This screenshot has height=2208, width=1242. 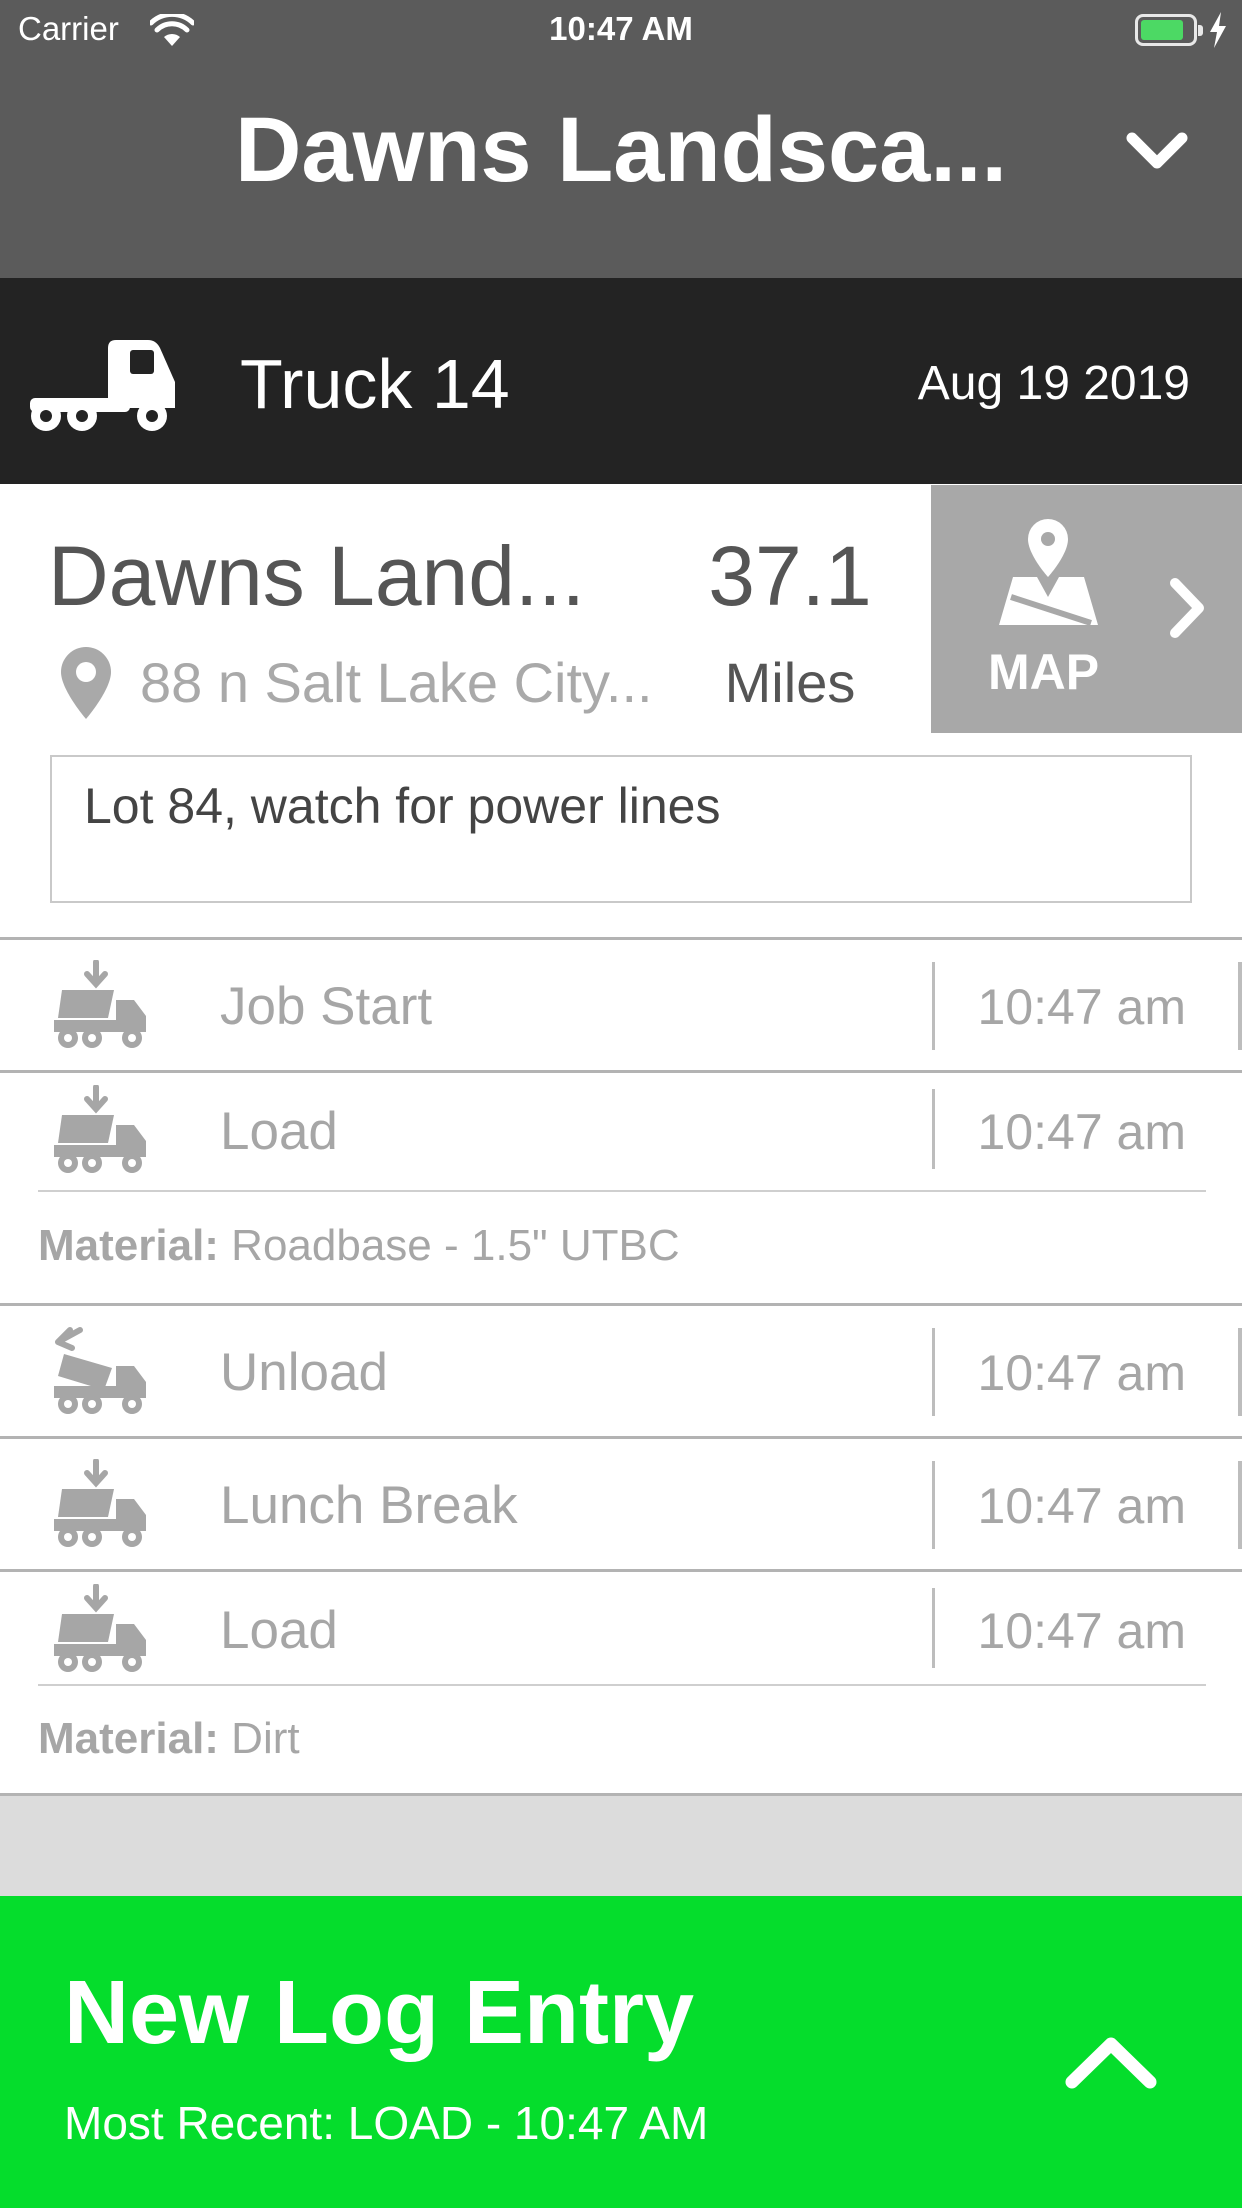 I want to click on log-row-unload: Unload 10:47 am, so click(x=621, y=1369).